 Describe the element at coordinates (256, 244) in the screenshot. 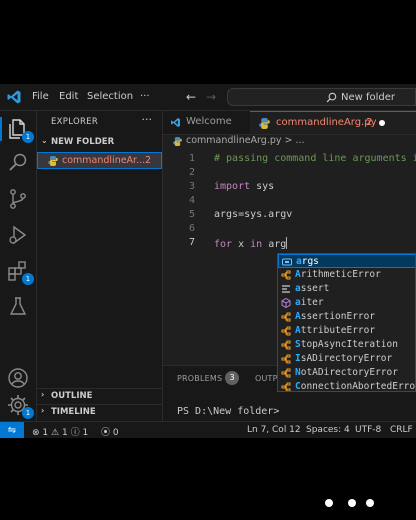

I see `keyword-token: in` at that location.